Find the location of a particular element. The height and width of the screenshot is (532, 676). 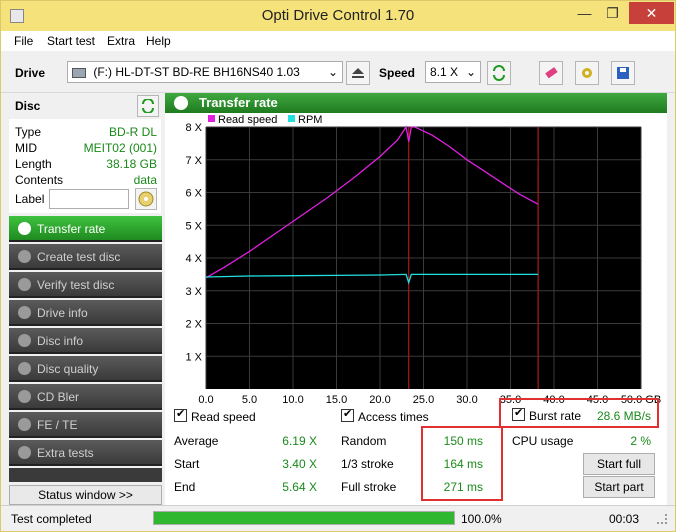

disc-length-value: 38.18 GB is located at coordinates (131, 164).